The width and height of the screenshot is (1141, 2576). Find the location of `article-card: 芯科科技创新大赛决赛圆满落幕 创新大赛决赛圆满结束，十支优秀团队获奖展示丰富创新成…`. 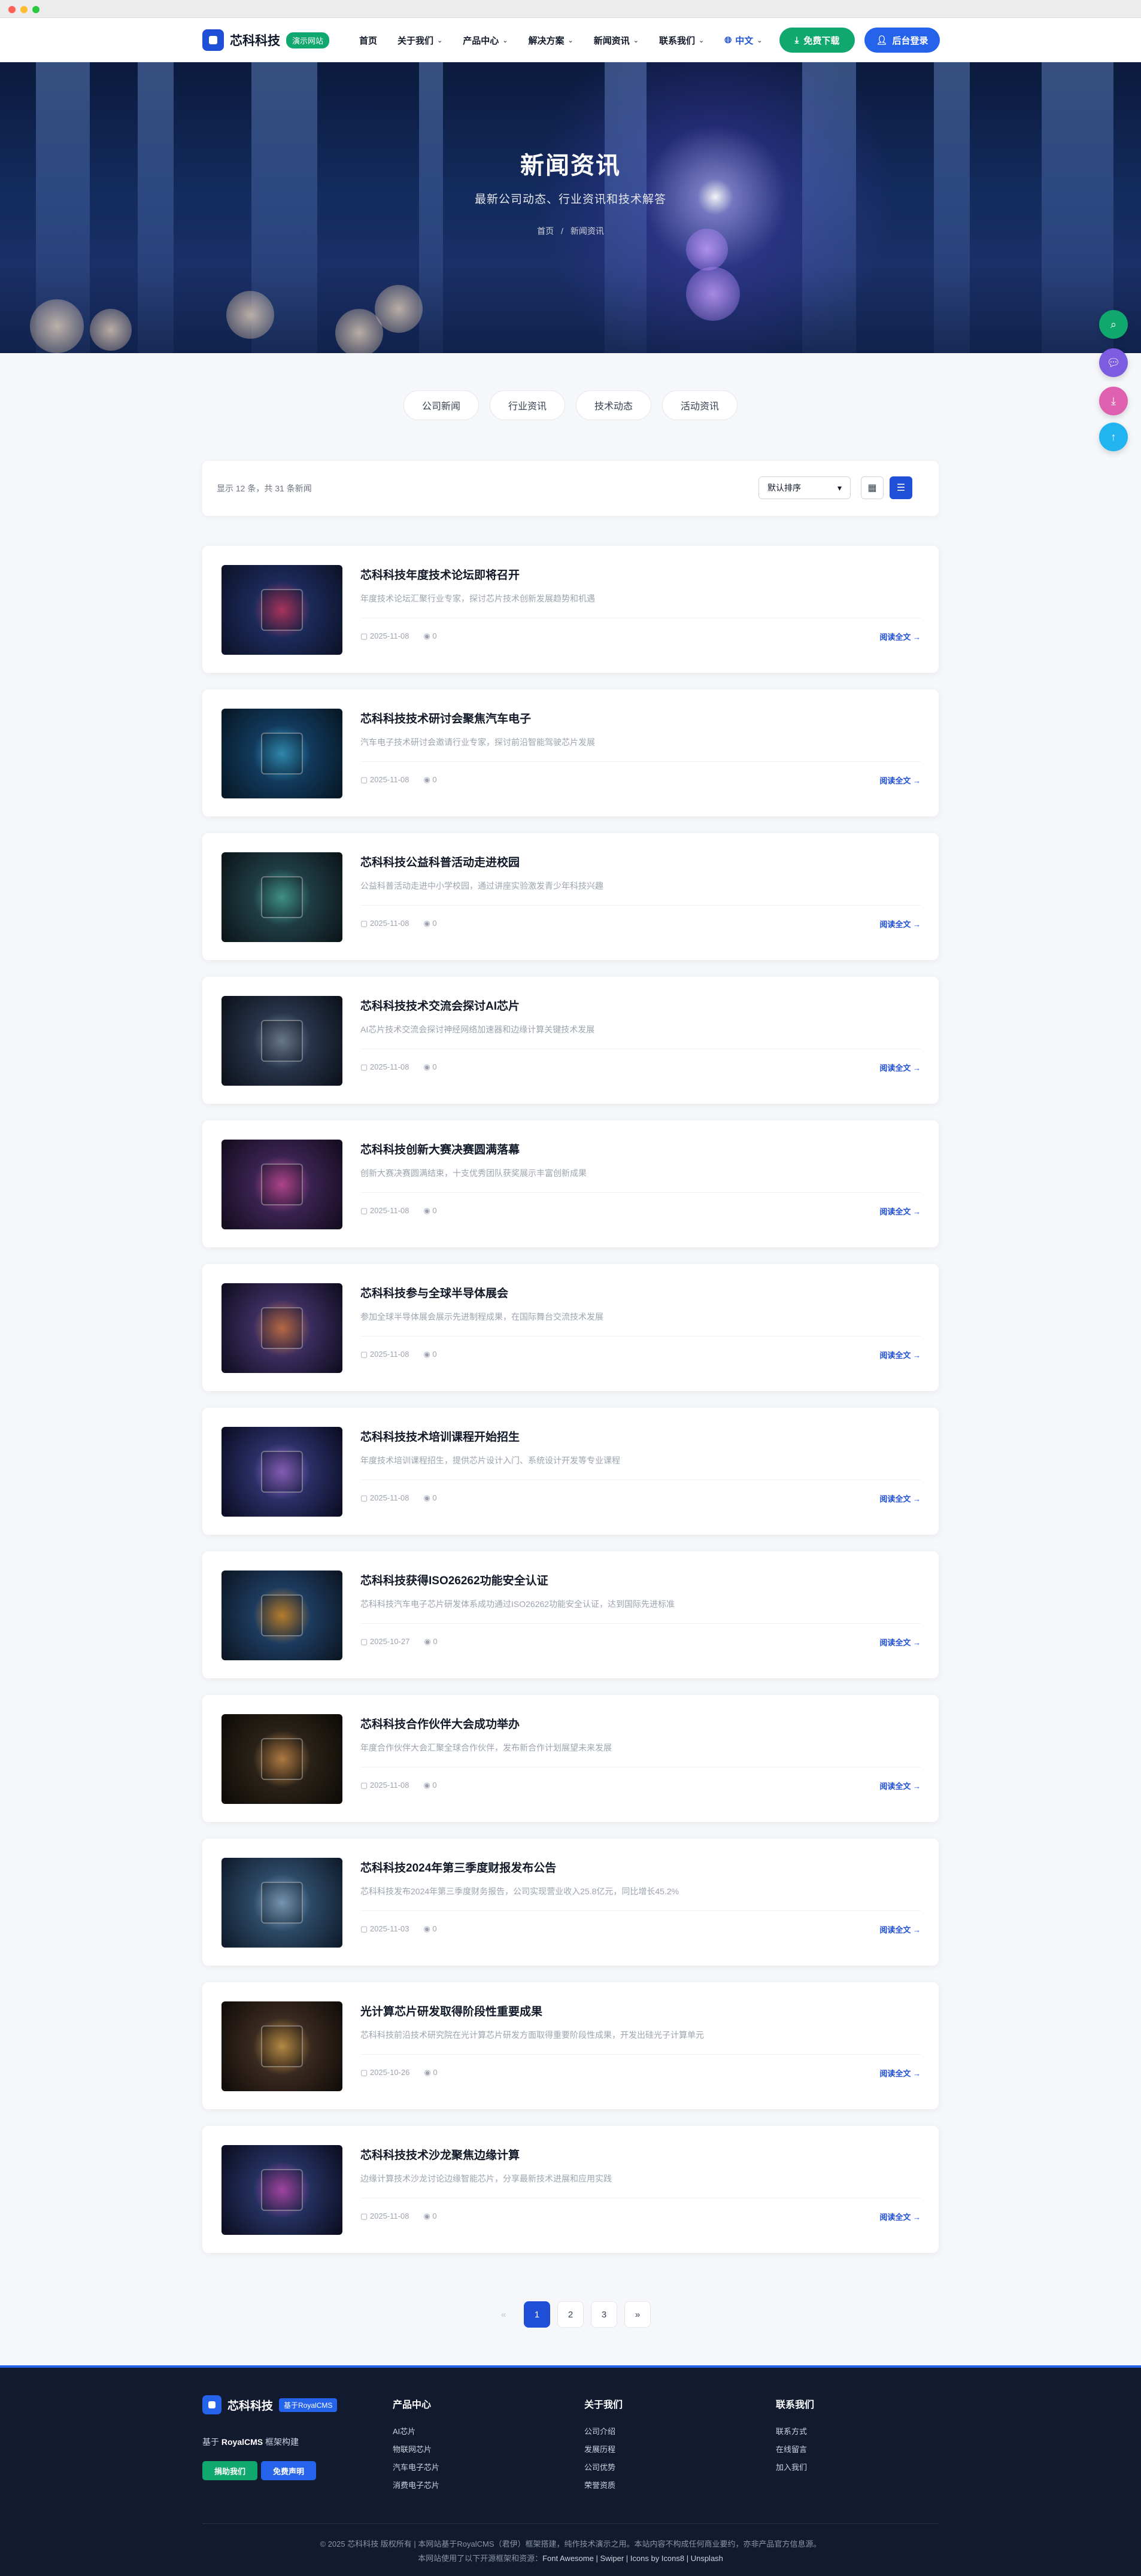

article-card: 芯科科技创新大赛决赛圆满落幕 创新大赛决赛圆满结束，十支优秀团队获奖展示丰富创新成… is located at coordinates (570, 1183).